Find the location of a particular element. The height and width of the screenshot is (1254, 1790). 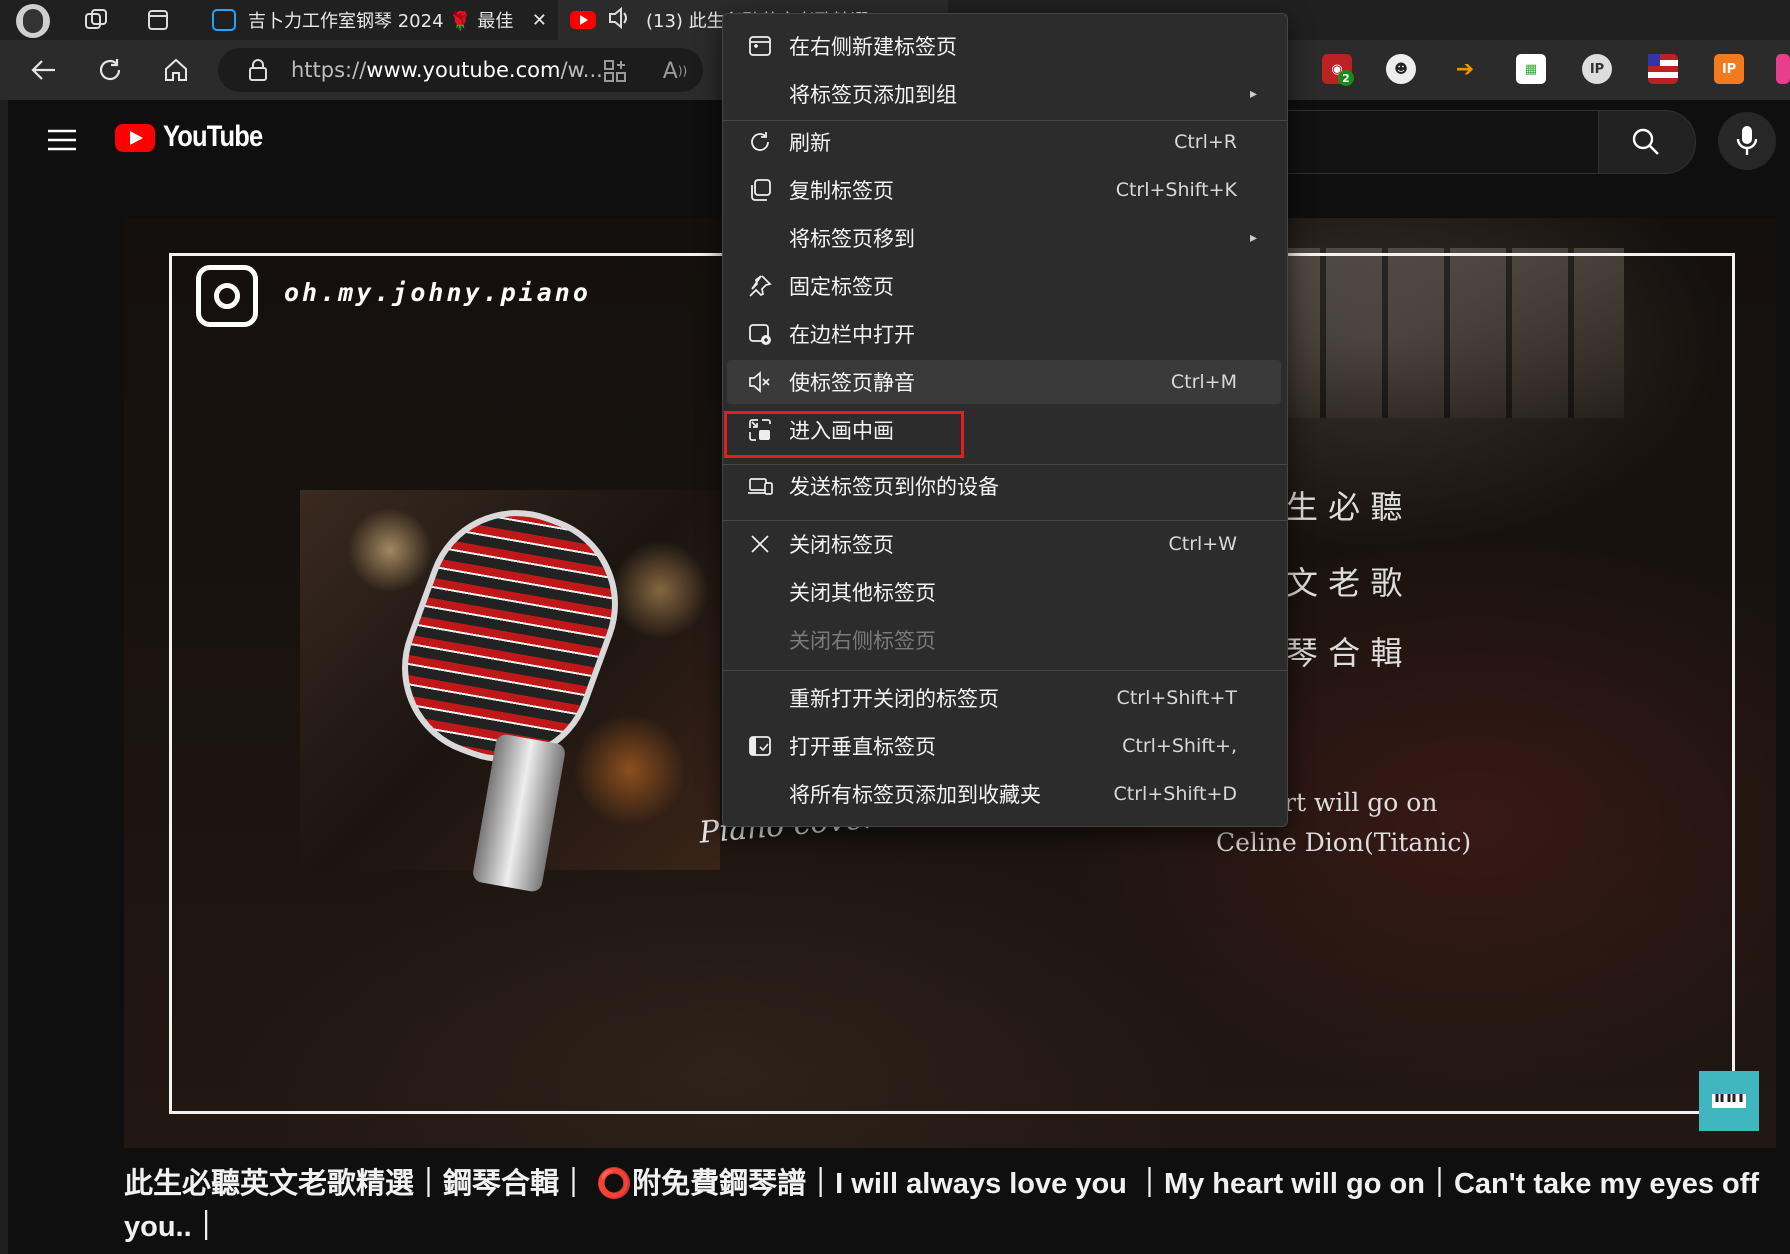

menu-item-reopen-closed-tab: 重新打开关闭的标签页 Ctrl+Shift+T is located at coordinates (1004, 698).